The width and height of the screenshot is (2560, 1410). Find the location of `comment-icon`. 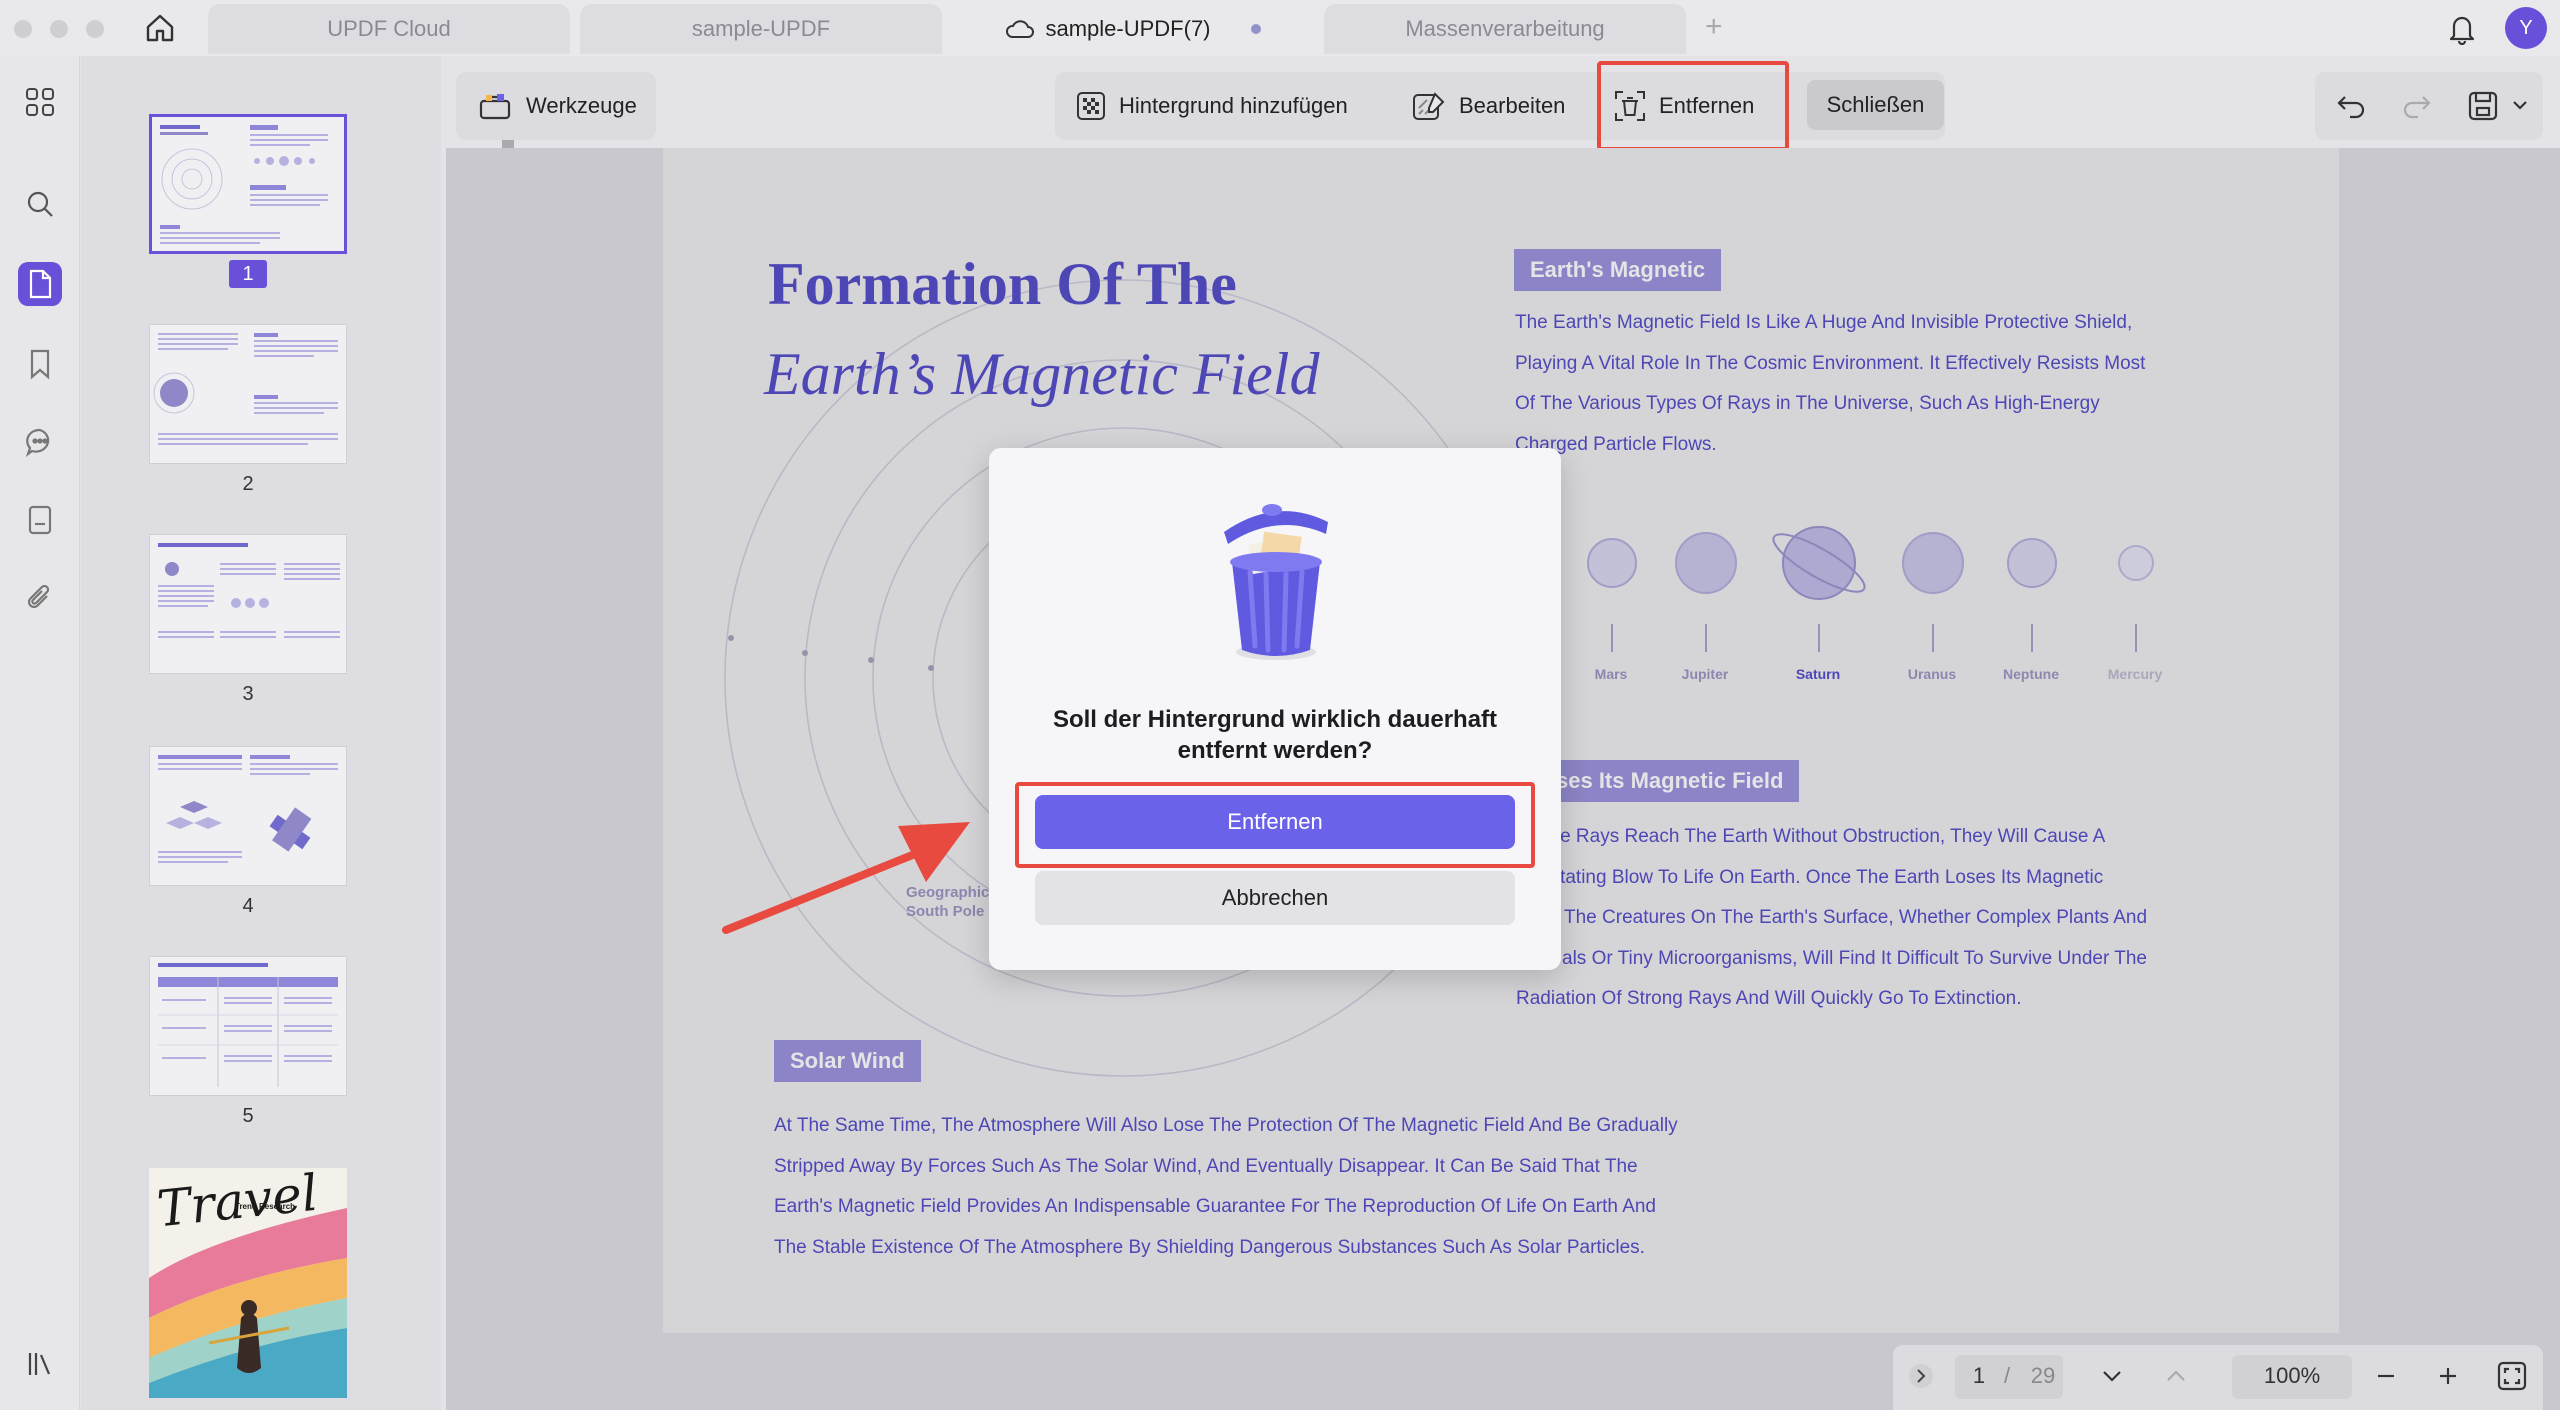

comment-icon is located at coordinates (40, 442).